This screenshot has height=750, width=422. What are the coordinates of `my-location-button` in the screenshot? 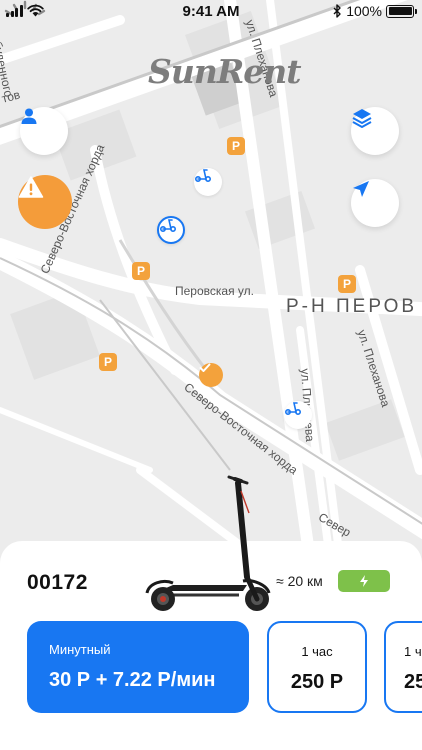 It's located at (375, 203).